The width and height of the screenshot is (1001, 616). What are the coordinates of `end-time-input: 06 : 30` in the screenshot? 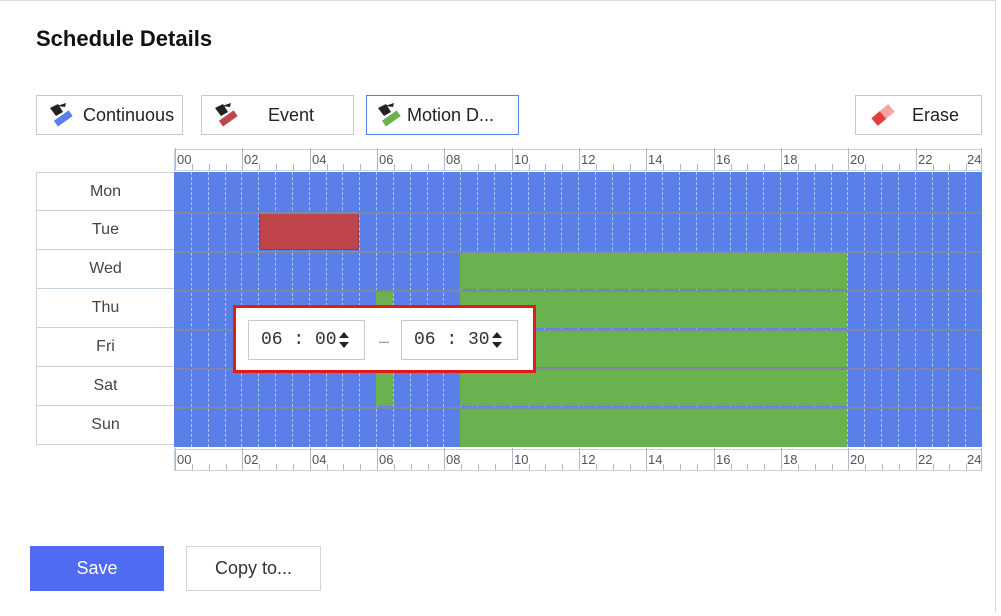 It's located at (459, 340).